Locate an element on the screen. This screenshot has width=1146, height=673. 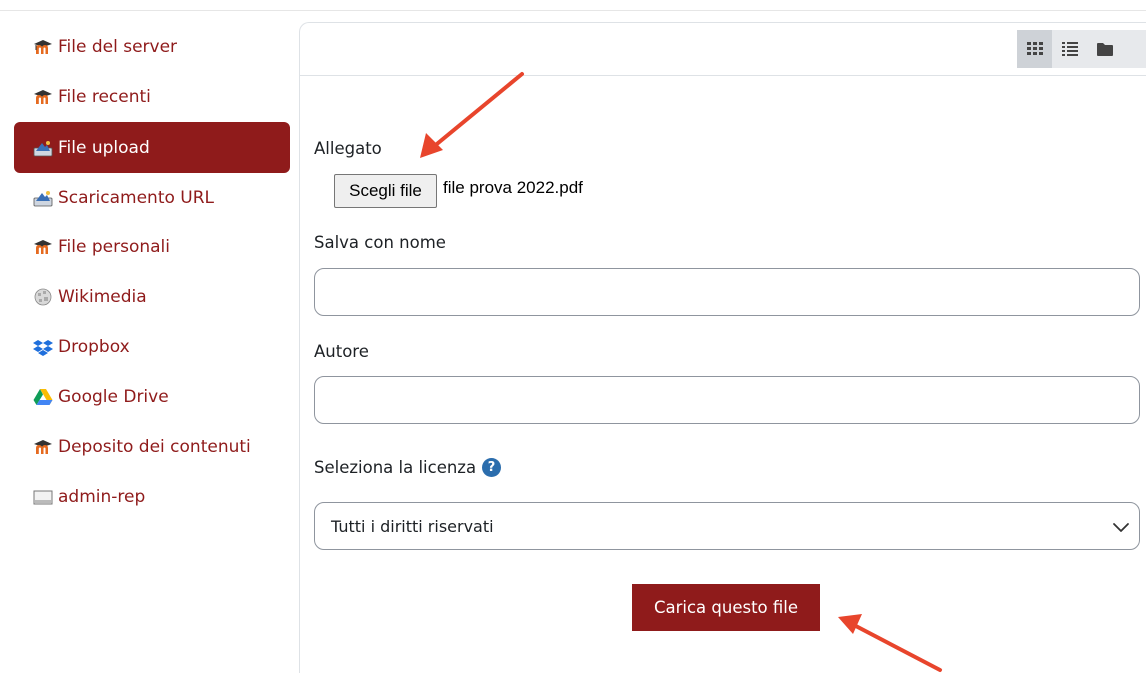
sidebar-item-dropbox: Dropbox is located at coordinates (152, 347).